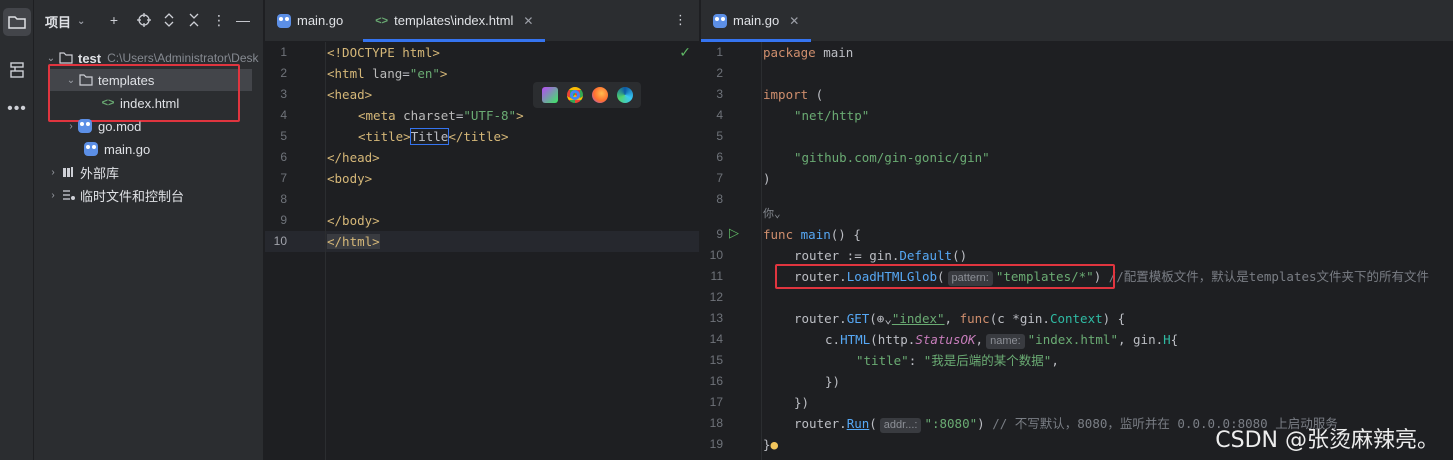 Image resolution: width=1453 pixels, height=460 pixels. What do you see at coordinates (892, 157) in the screenshot?
I see `code-line: "github.com/gin-gonic/gin"` at bounding box center [892, 157].